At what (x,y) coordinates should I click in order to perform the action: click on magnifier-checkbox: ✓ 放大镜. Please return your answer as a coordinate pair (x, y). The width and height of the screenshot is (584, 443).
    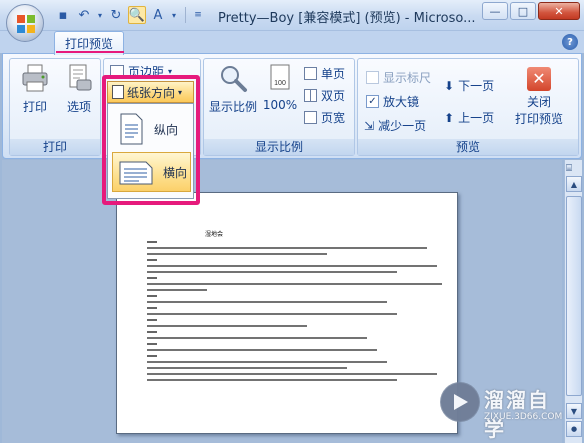
    Looking at the image, I should click on (392, 101).